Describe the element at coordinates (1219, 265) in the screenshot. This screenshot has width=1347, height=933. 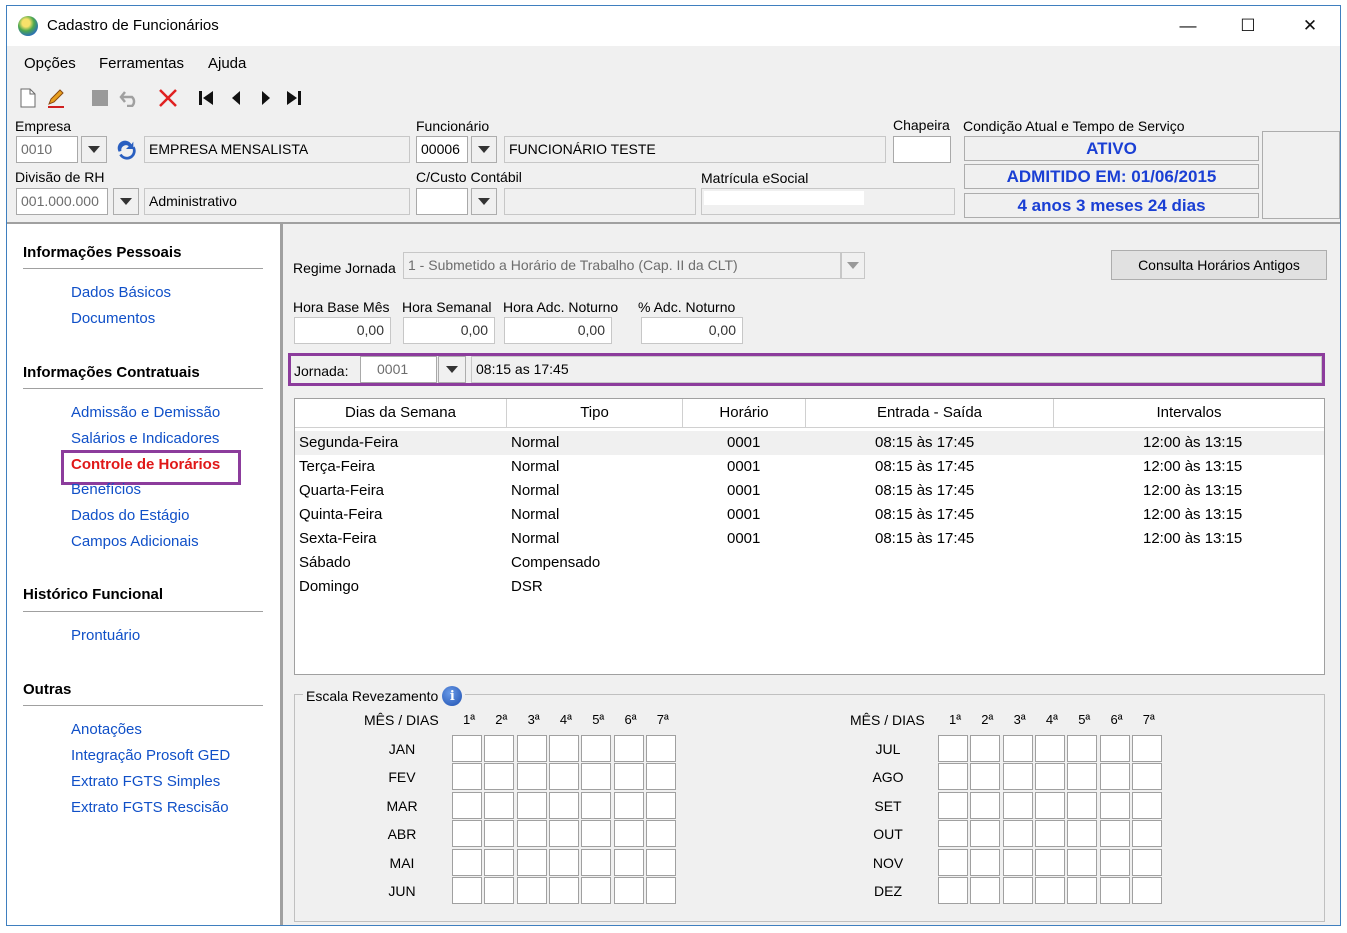
I see `consulta-horarios-button: Consulta Horários Antigos` at that location.